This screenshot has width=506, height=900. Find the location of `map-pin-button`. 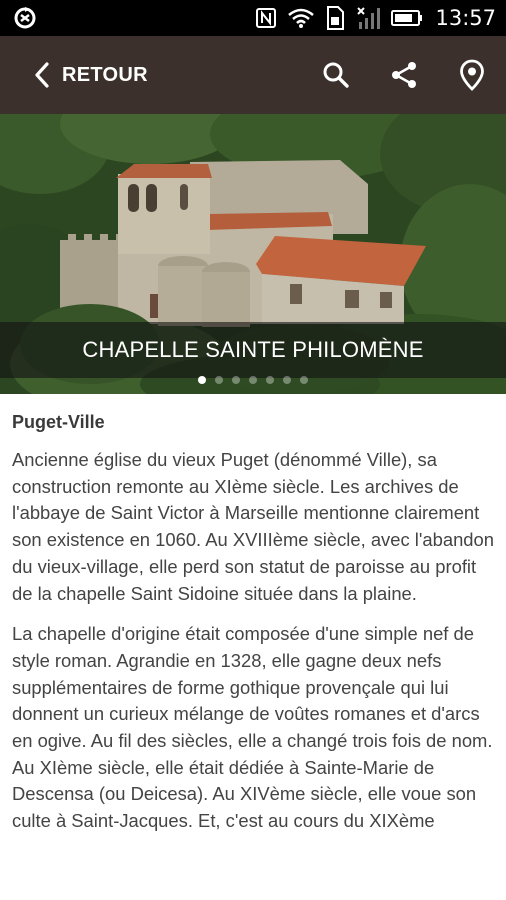

map-pin-button is located at coordinates (472, 75).